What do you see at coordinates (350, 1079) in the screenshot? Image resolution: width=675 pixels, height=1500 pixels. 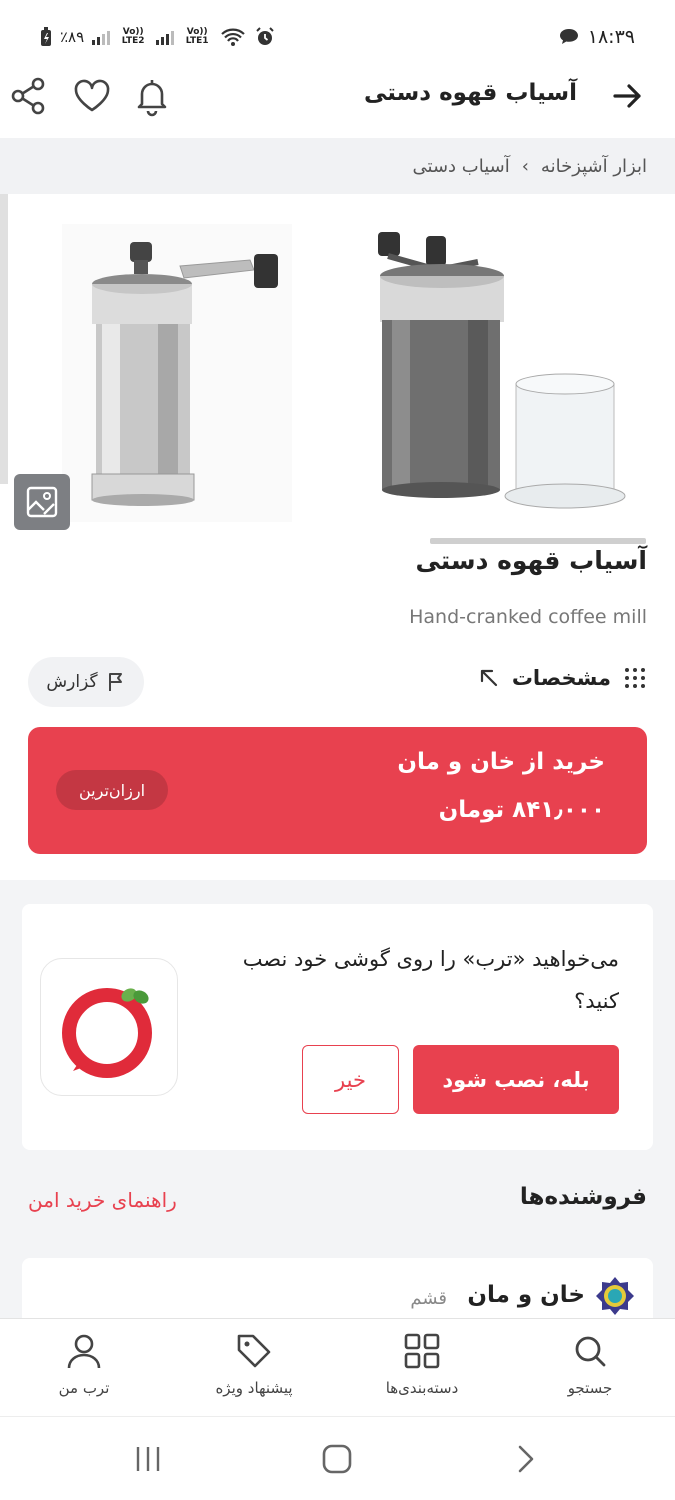 I see `install-no-button: خیر` at bounding box center [350, 1079].